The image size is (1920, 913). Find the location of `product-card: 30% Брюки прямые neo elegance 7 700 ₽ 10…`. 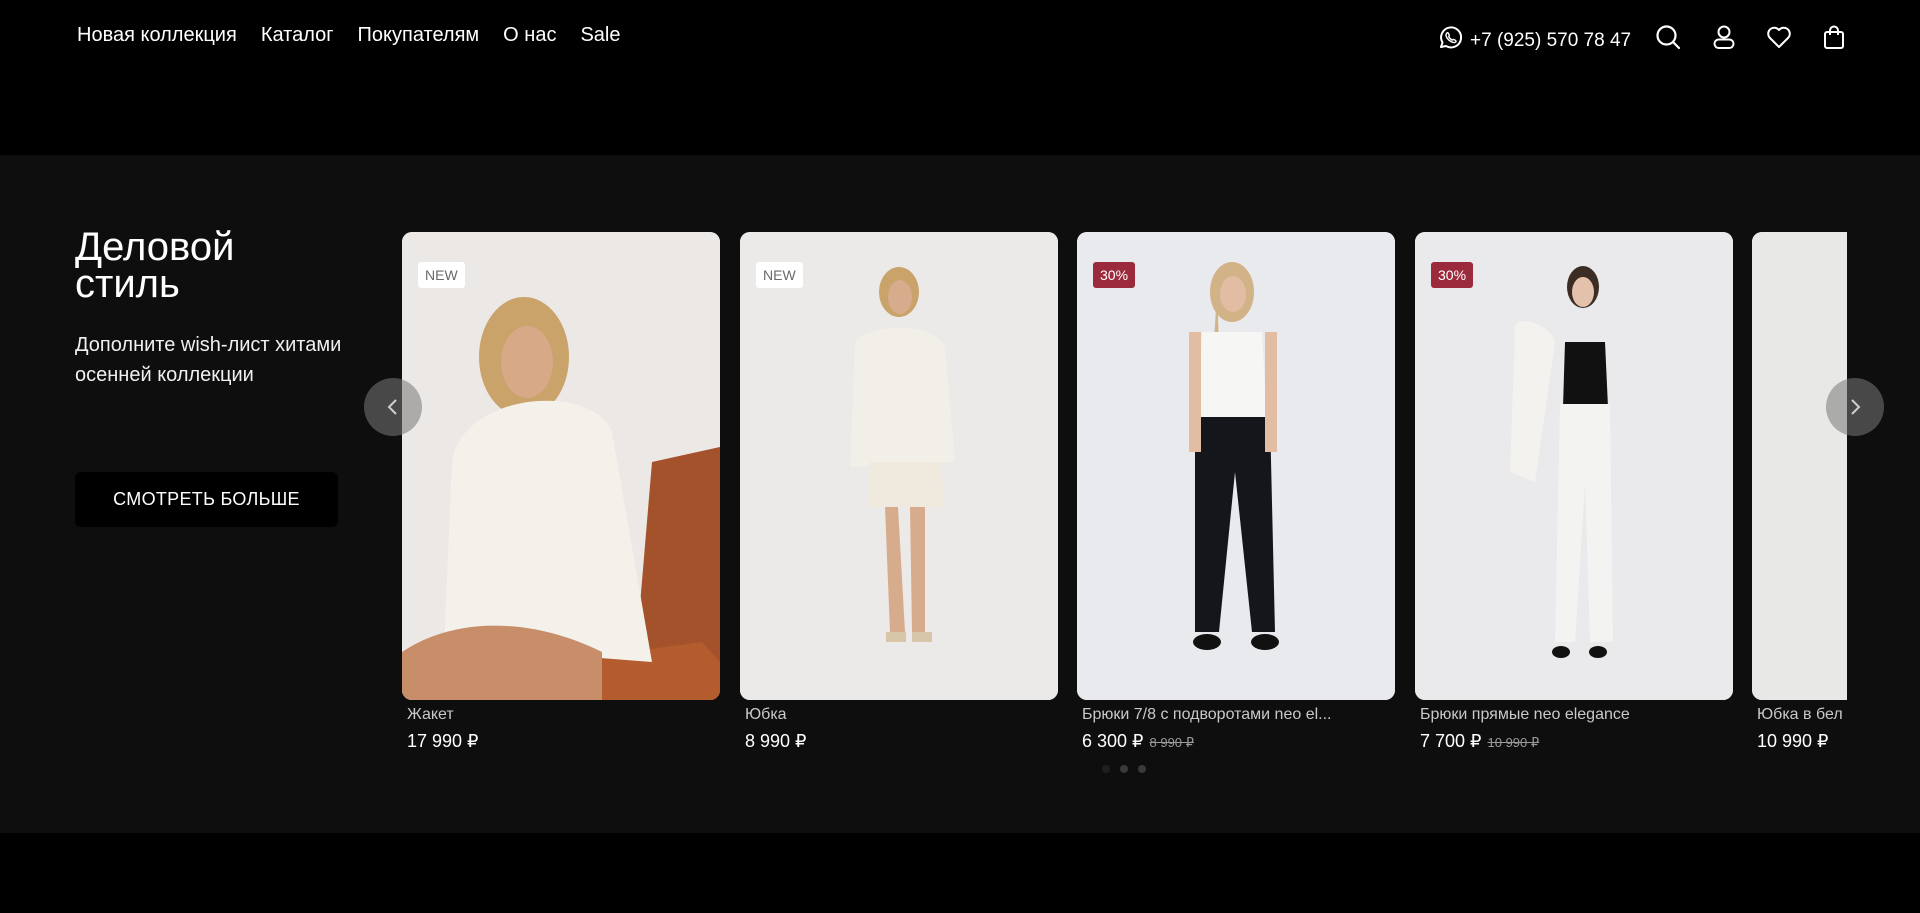

product-card: 30% Брюки прямые neo elegance 7 700 ₽ 10… is located at coordinates (1574, 492).